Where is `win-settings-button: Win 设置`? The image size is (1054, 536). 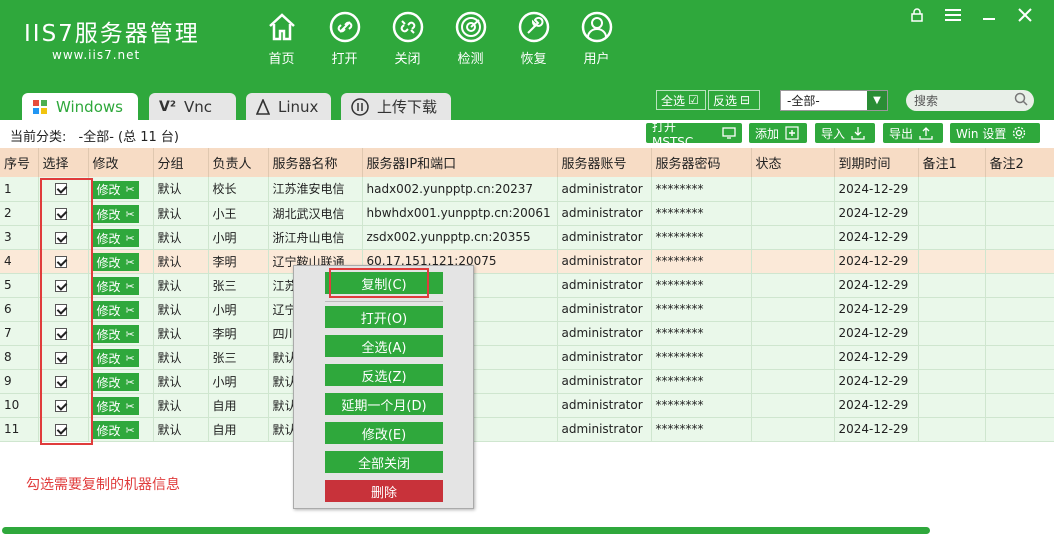
win-settings-button: Win 设置 is located at coordinates (995, 133).